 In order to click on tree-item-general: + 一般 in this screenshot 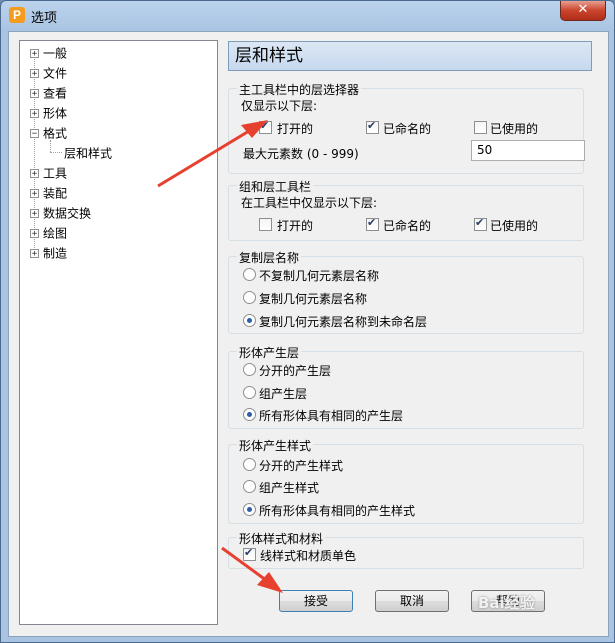, I will do `click(48, 53)`.